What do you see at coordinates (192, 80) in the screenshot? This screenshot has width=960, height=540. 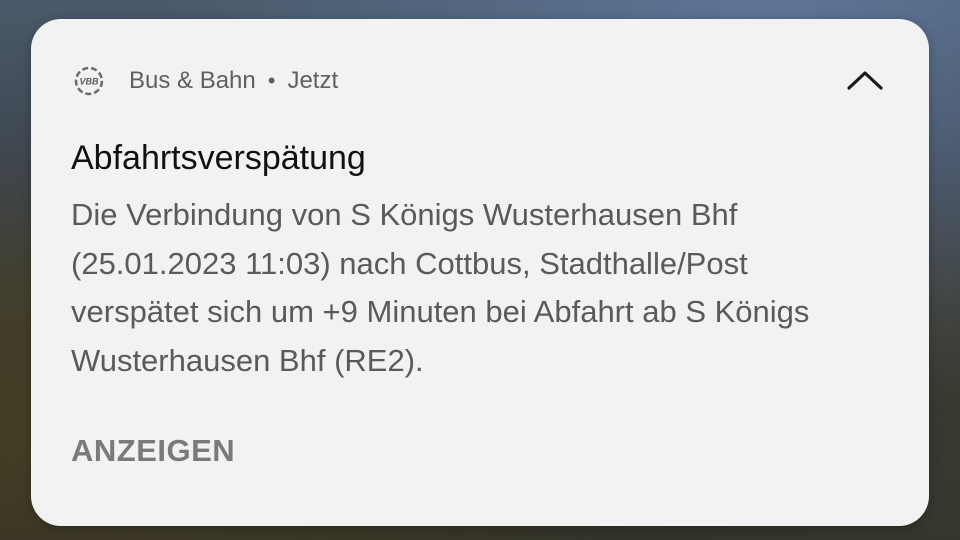 I see `app-name: Bus & Bahn` at bounding box center [192, 80].